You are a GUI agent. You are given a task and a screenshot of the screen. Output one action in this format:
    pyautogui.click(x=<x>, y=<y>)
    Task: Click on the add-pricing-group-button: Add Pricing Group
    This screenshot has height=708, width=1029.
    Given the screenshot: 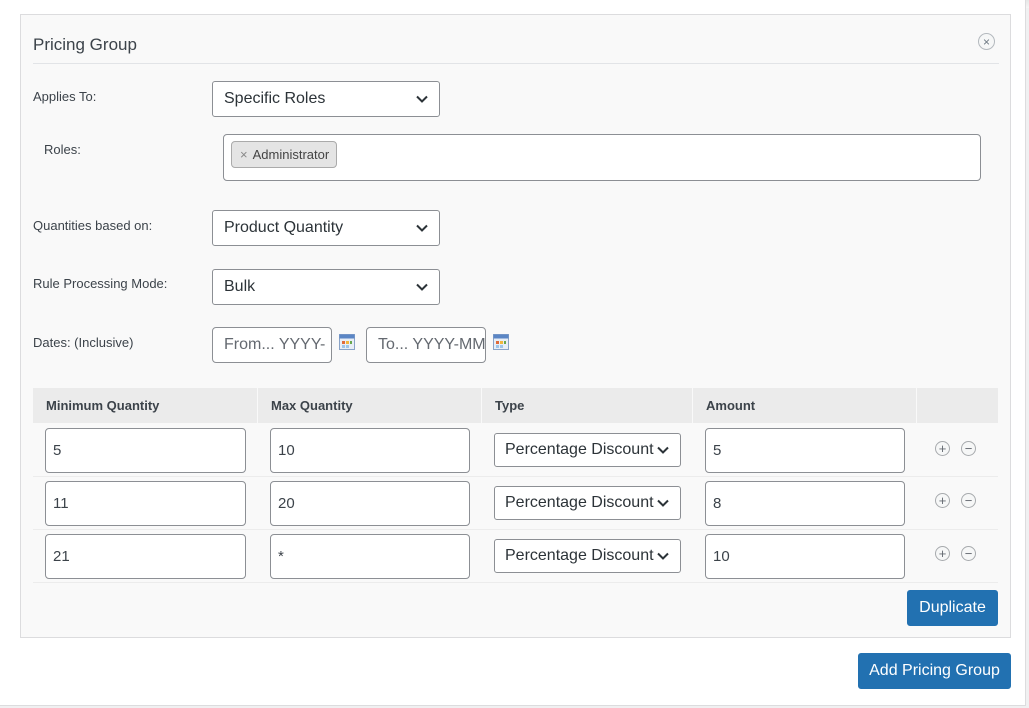 What is the action you would take?
    pyautogui.click(x=934, y=671)
    